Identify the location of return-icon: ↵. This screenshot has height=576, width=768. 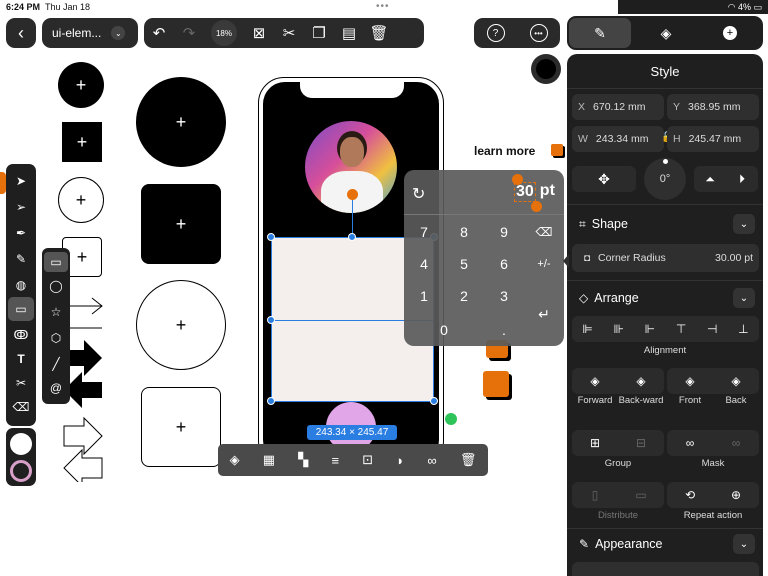
(544, 314).